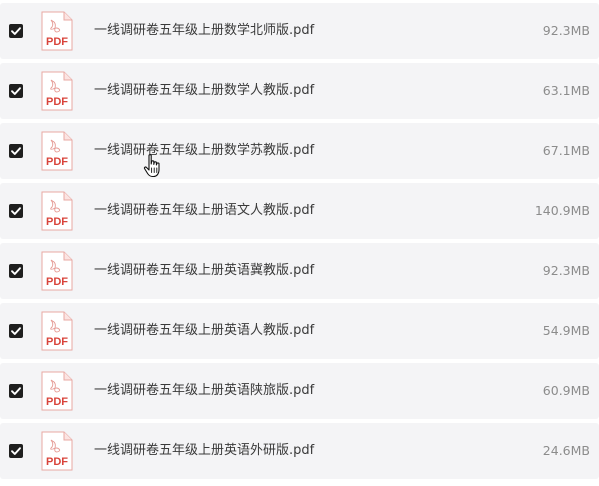 The width and height of the screenshot is (599, 486). Describe the element at coordinates (204, 451) in the screenshot. I see `file-name: 一线调研卷五年级上册英语外研版.pdf` at that location.